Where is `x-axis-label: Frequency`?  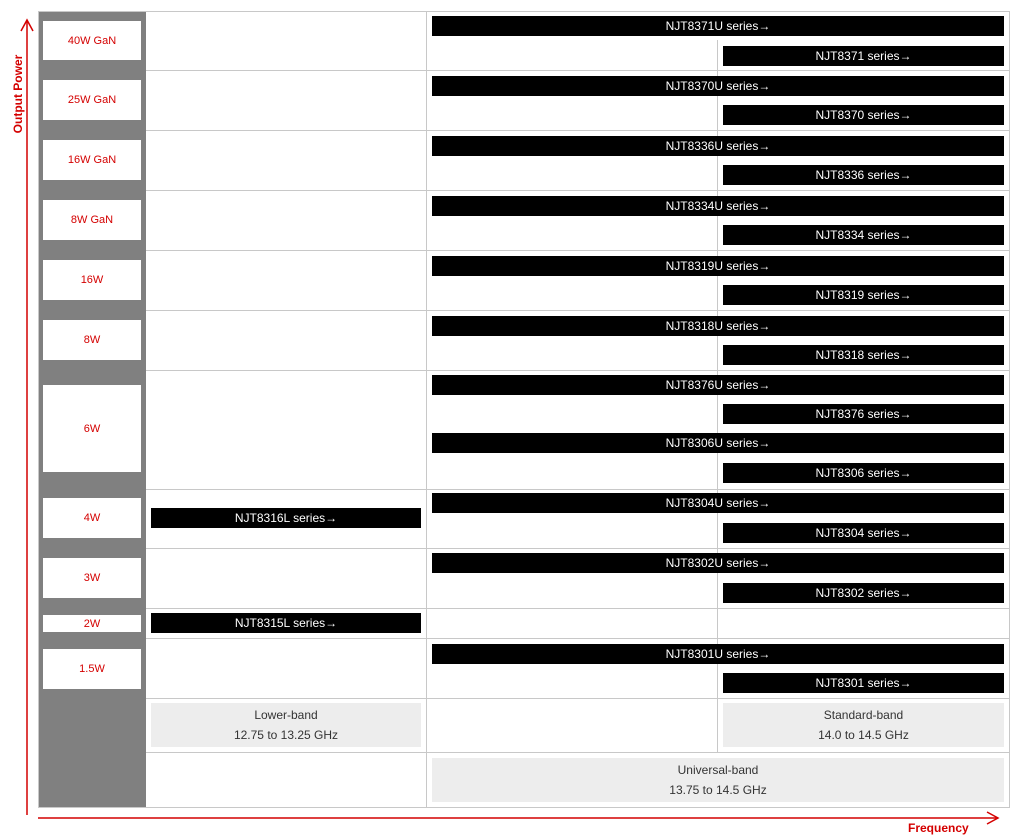
x-axis-label: Frequency is located at coordinates (938, 828).